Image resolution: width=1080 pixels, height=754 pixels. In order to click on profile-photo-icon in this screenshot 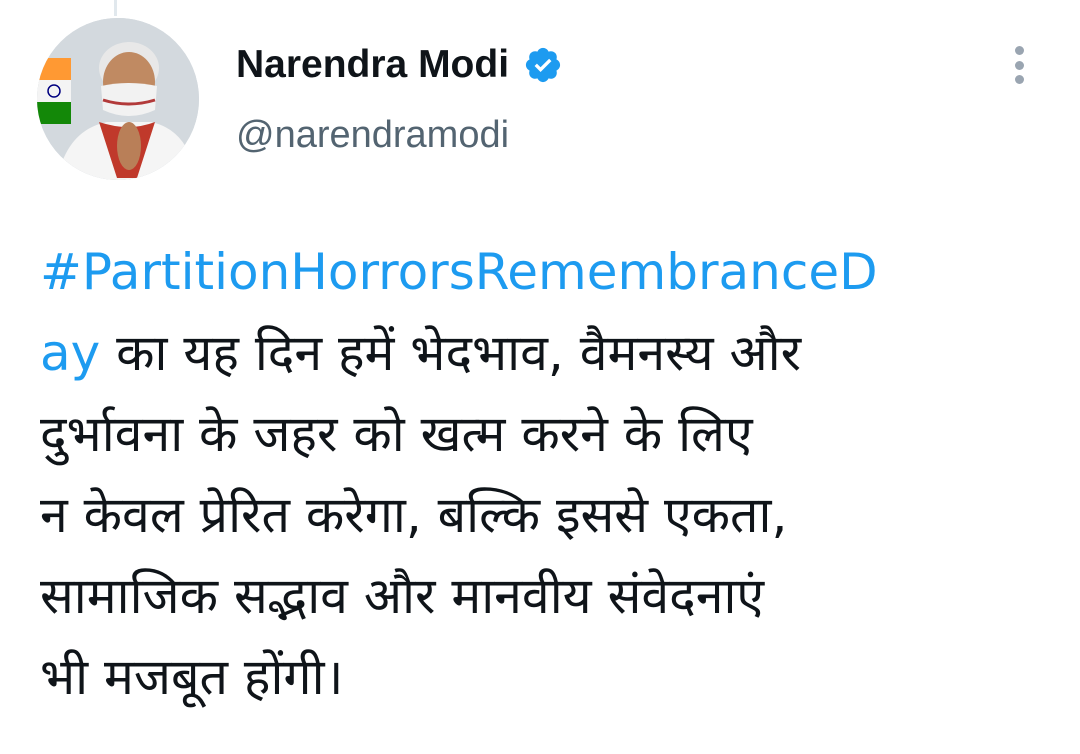, I will do `click(118, 99)`.